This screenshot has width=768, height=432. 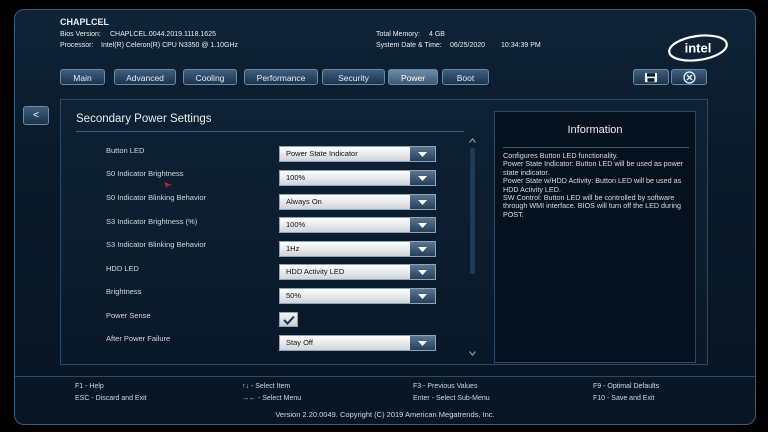 I want to click on checkmark-icon, so click(x=288, y=320).